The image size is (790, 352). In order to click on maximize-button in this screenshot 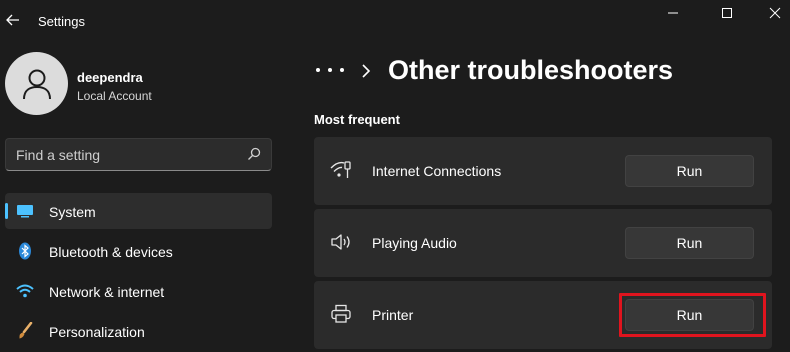, I will do `click(727, 13)`.